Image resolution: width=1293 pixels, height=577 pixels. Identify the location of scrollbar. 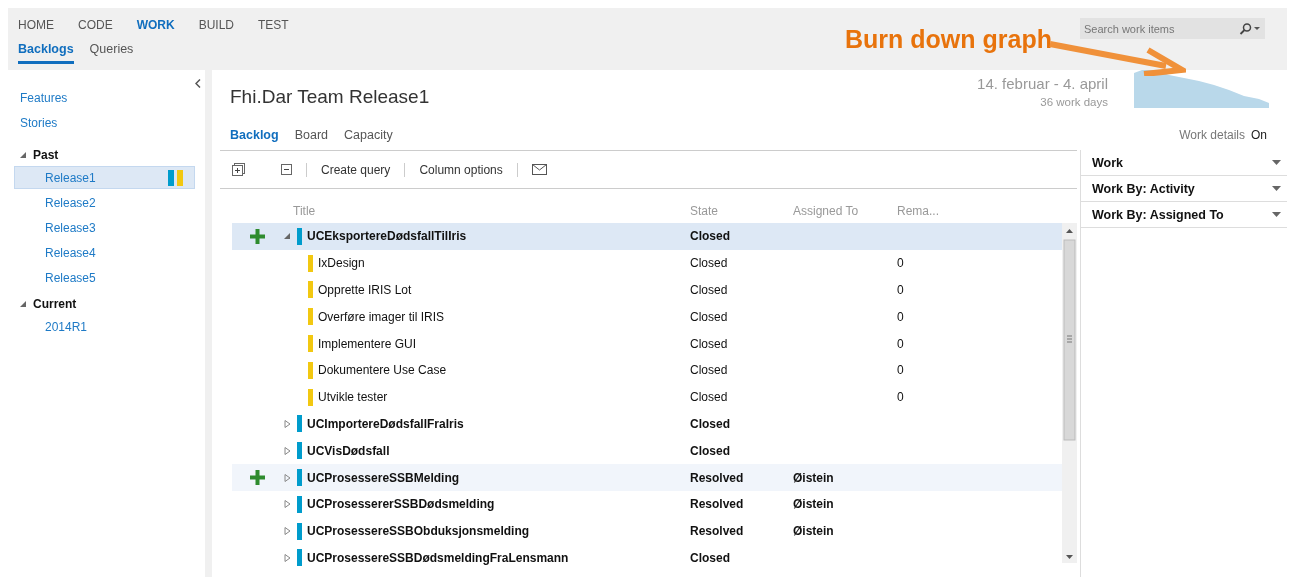
(1069, 393).